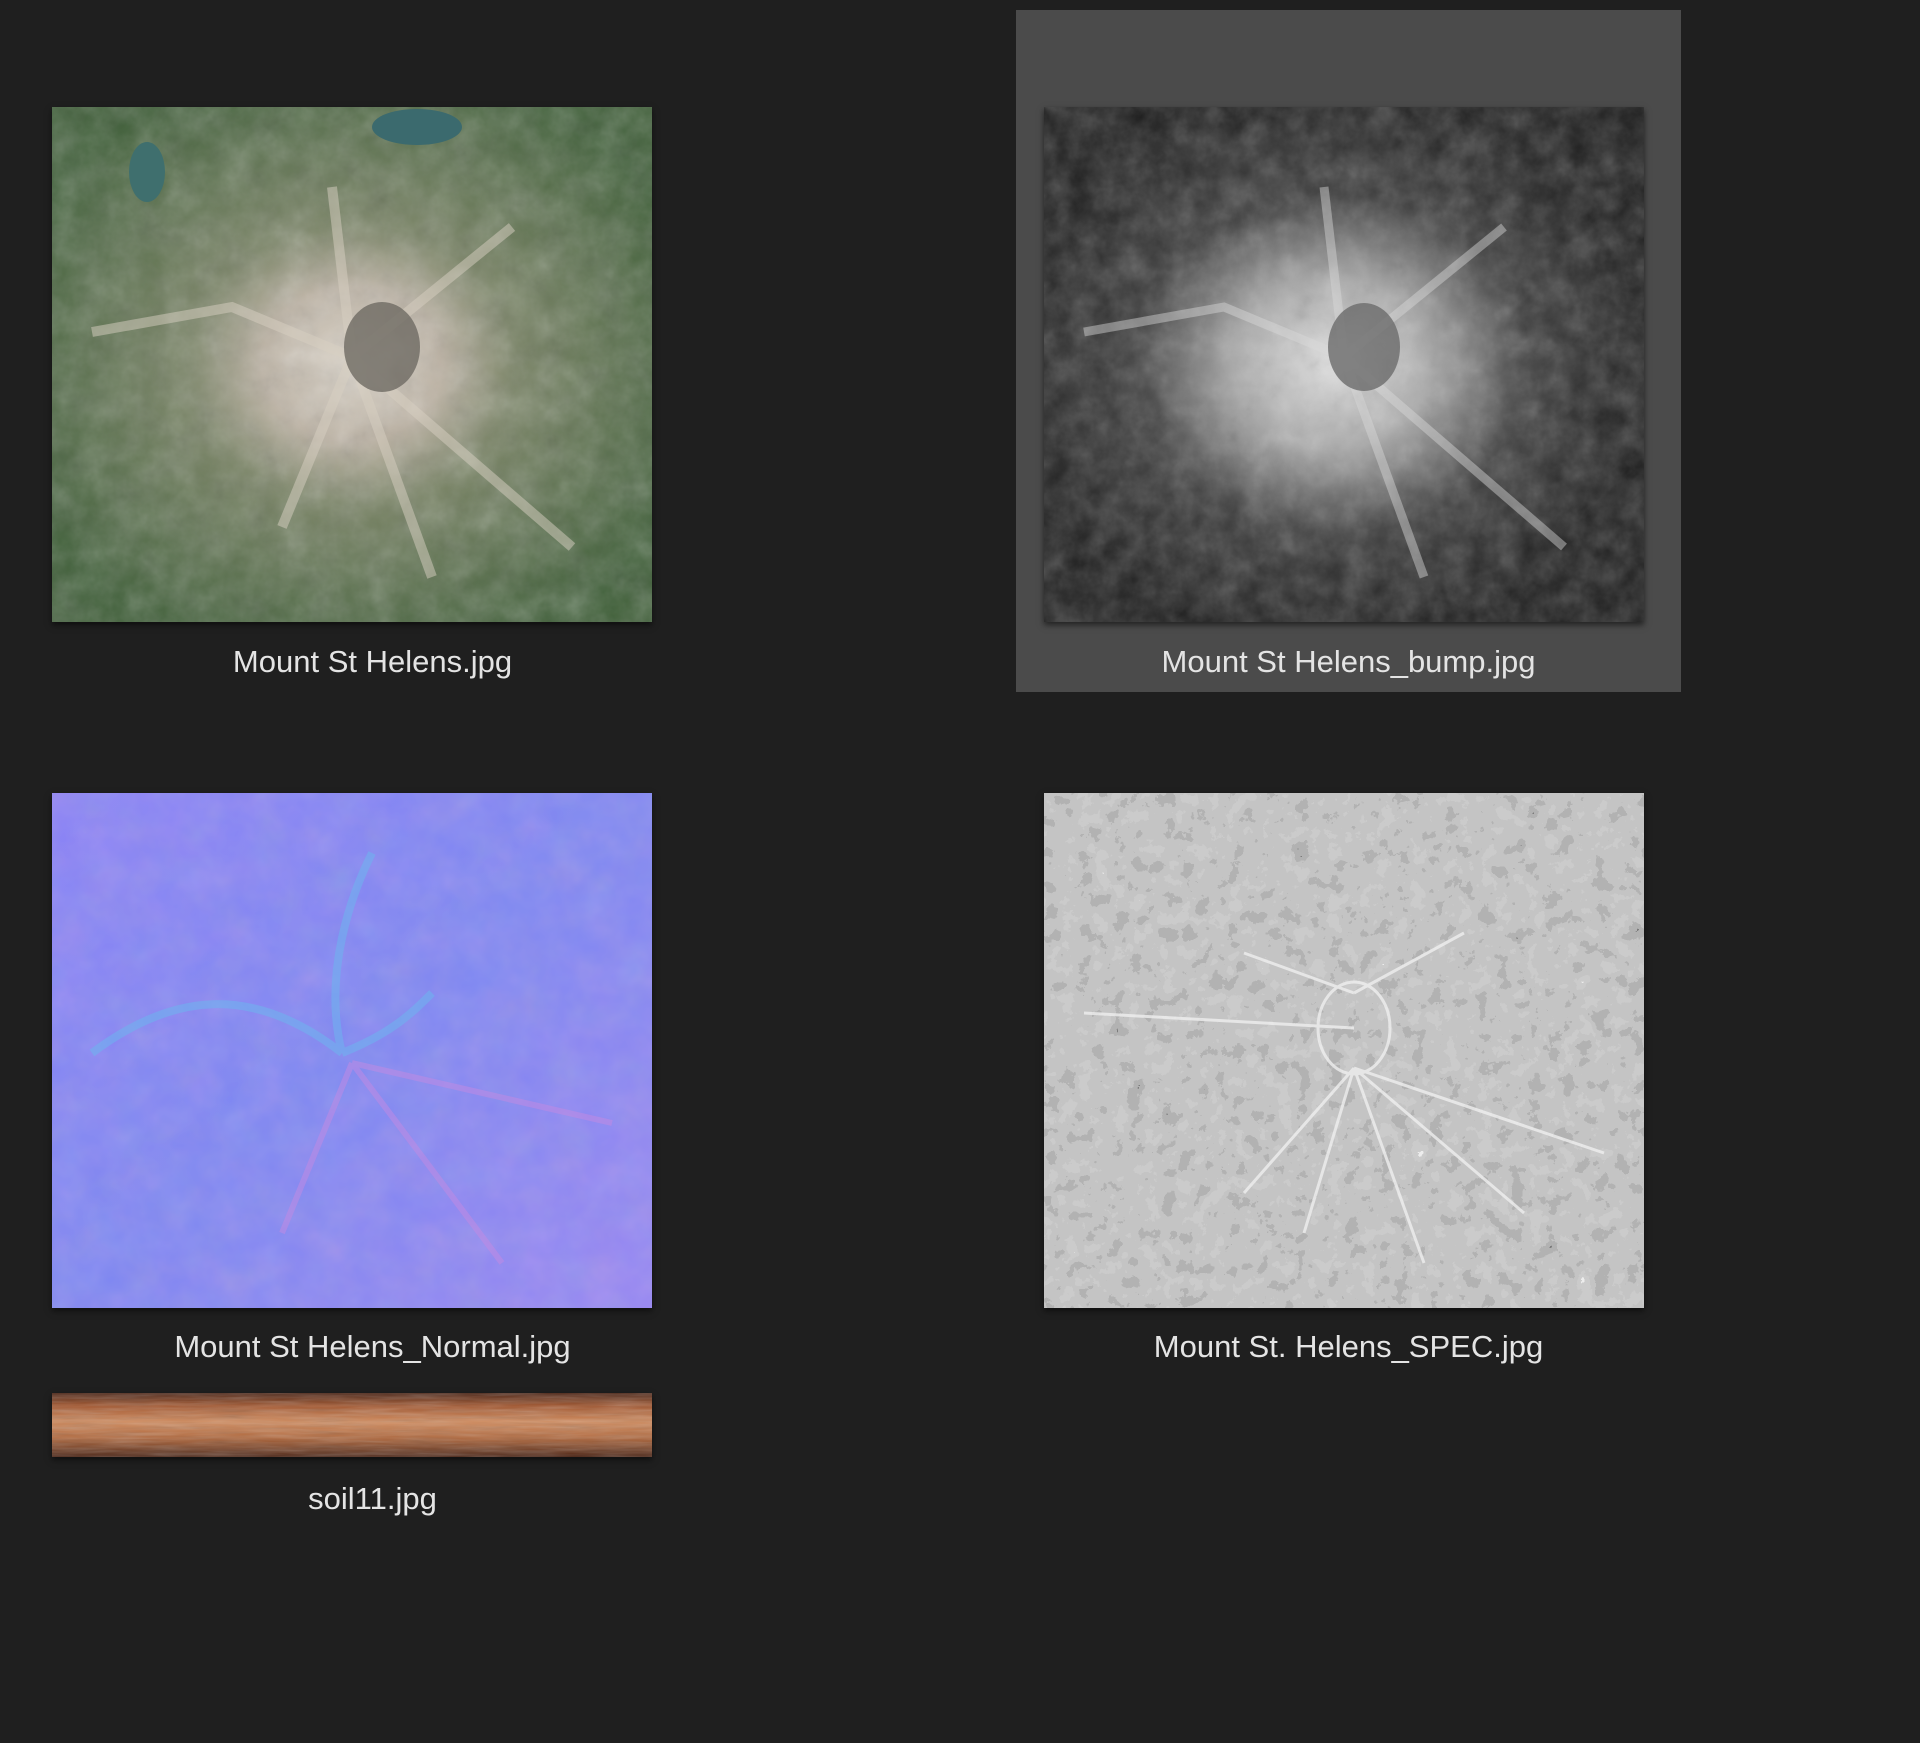 Image resolution: width=1920 pixels, height=1743 pixels. I want to click on file-tile: Mount St. Helens_SPEC.jpg, so click(1348, 1036).